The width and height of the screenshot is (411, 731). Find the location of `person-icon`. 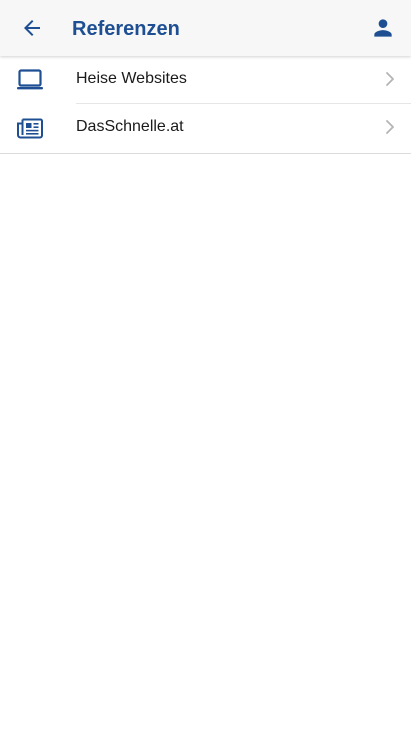

person-icon is located at coordinates (383, 28).